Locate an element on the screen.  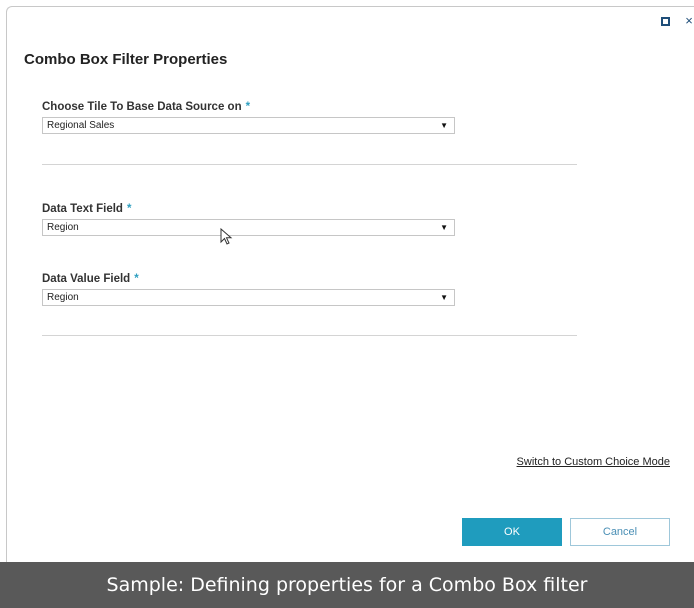
data-value-field-label: Data Value Field * is located at coordinates (90, 279).